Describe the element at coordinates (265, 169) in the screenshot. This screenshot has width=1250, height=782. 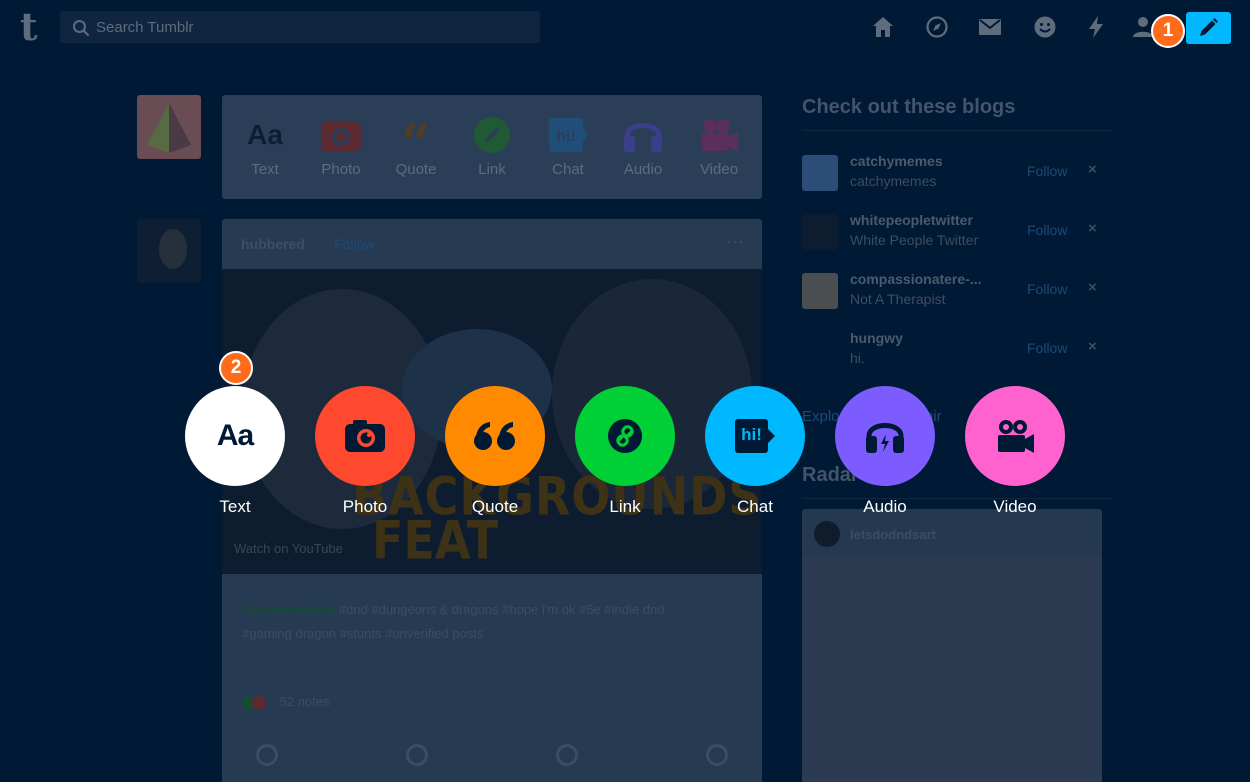
I see `post-bar-label: Text` at that location.